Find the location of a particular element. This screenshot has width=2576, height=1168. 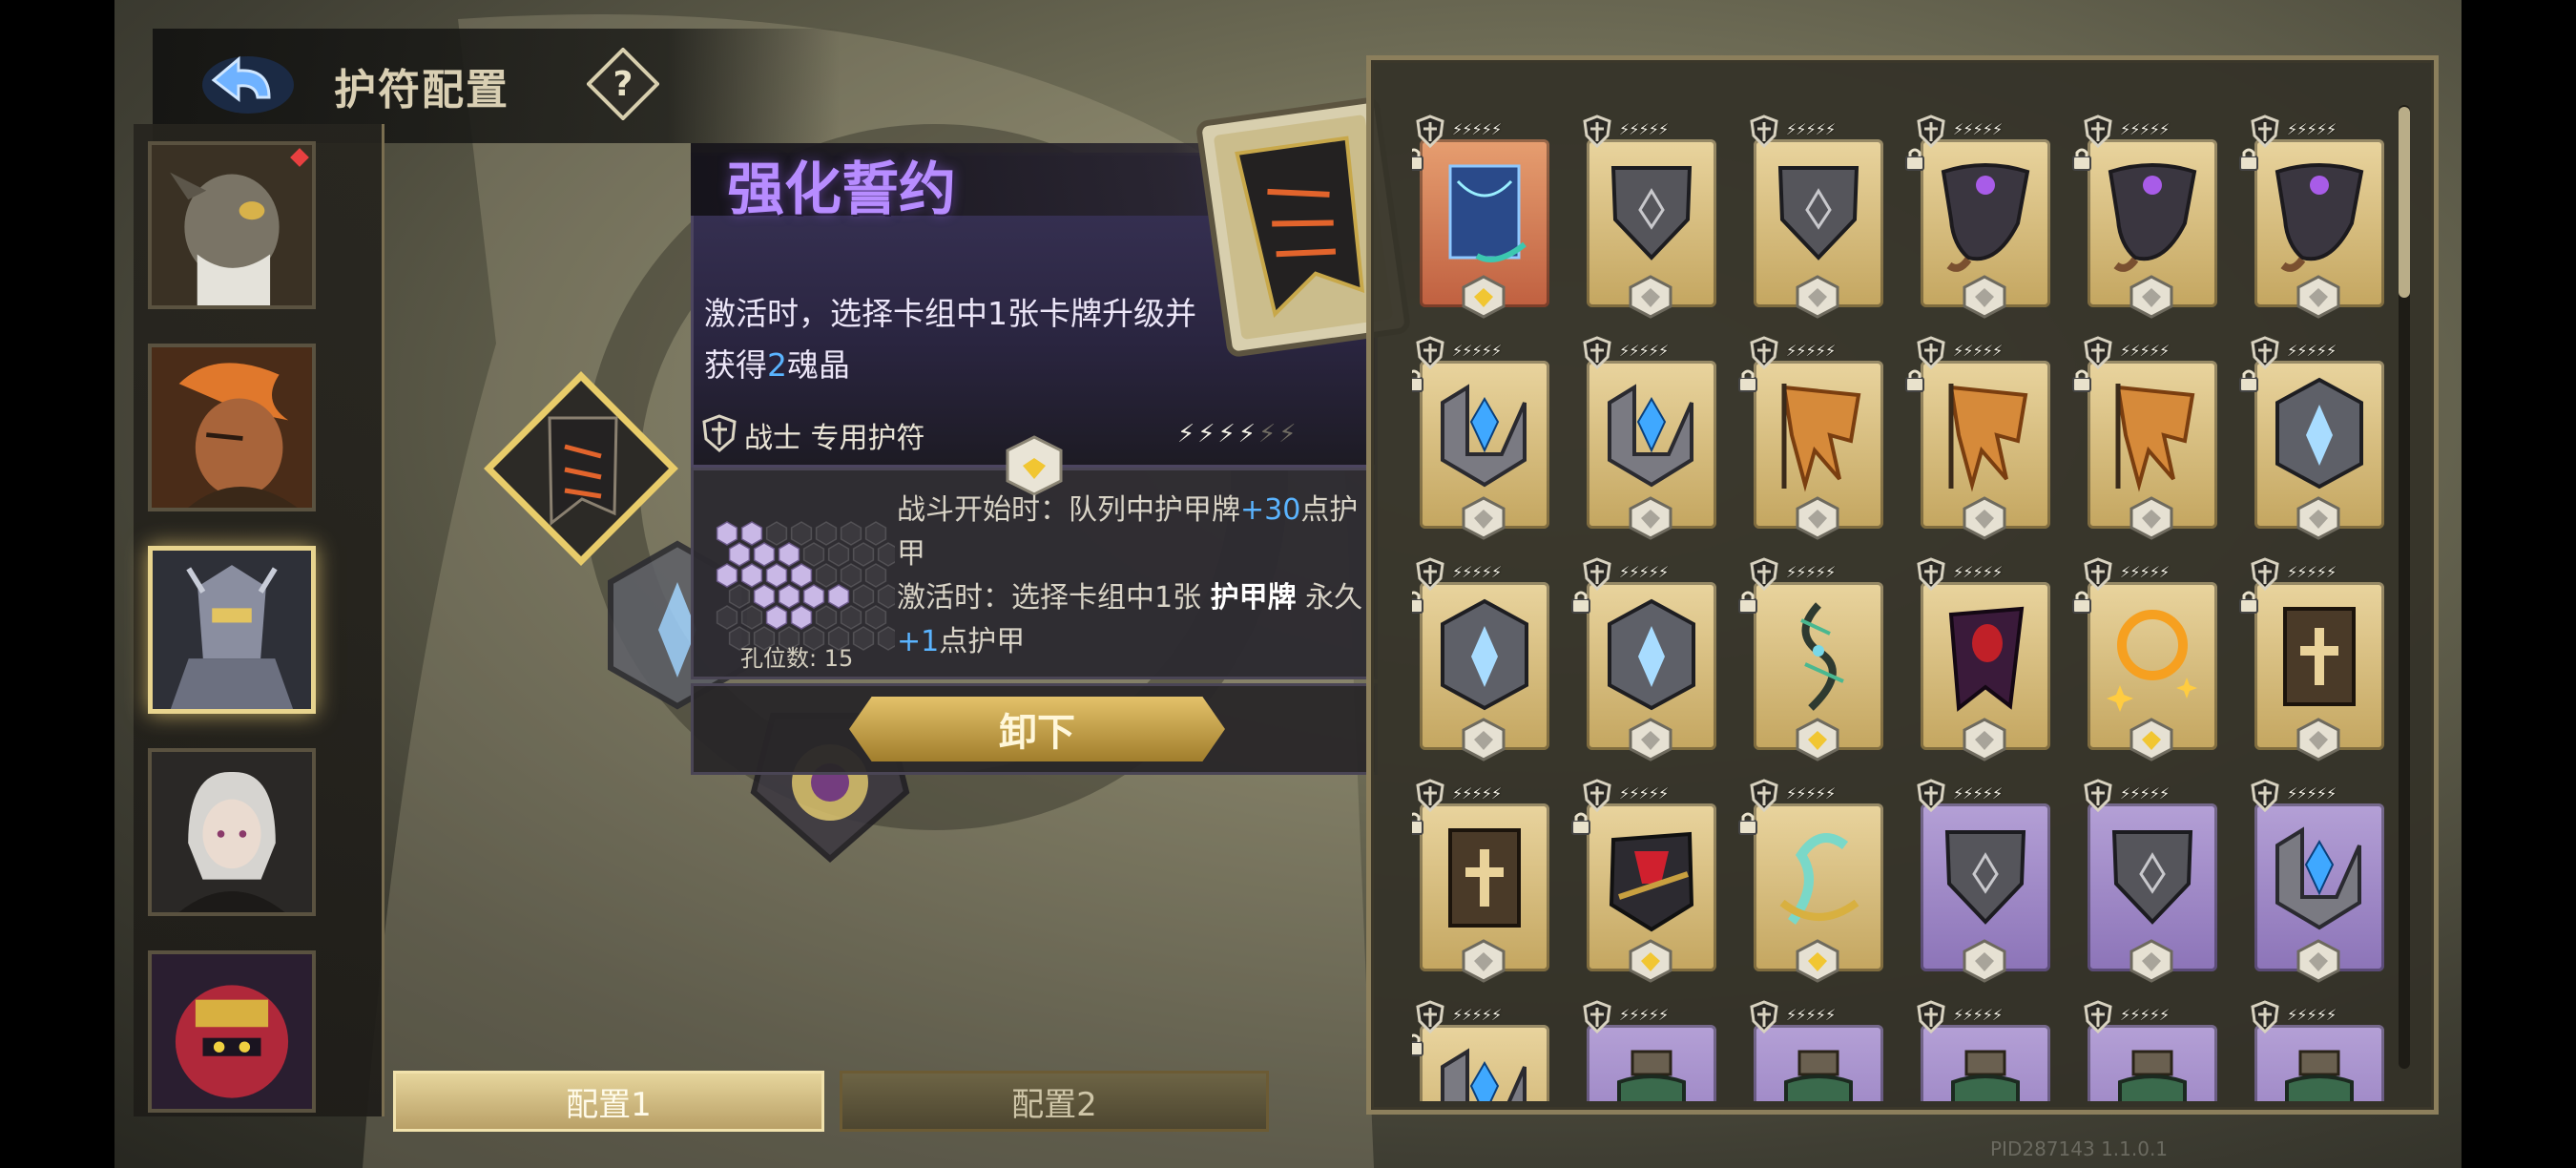

hero-portrait-masked-crown is located at coordinates (232, 1031).